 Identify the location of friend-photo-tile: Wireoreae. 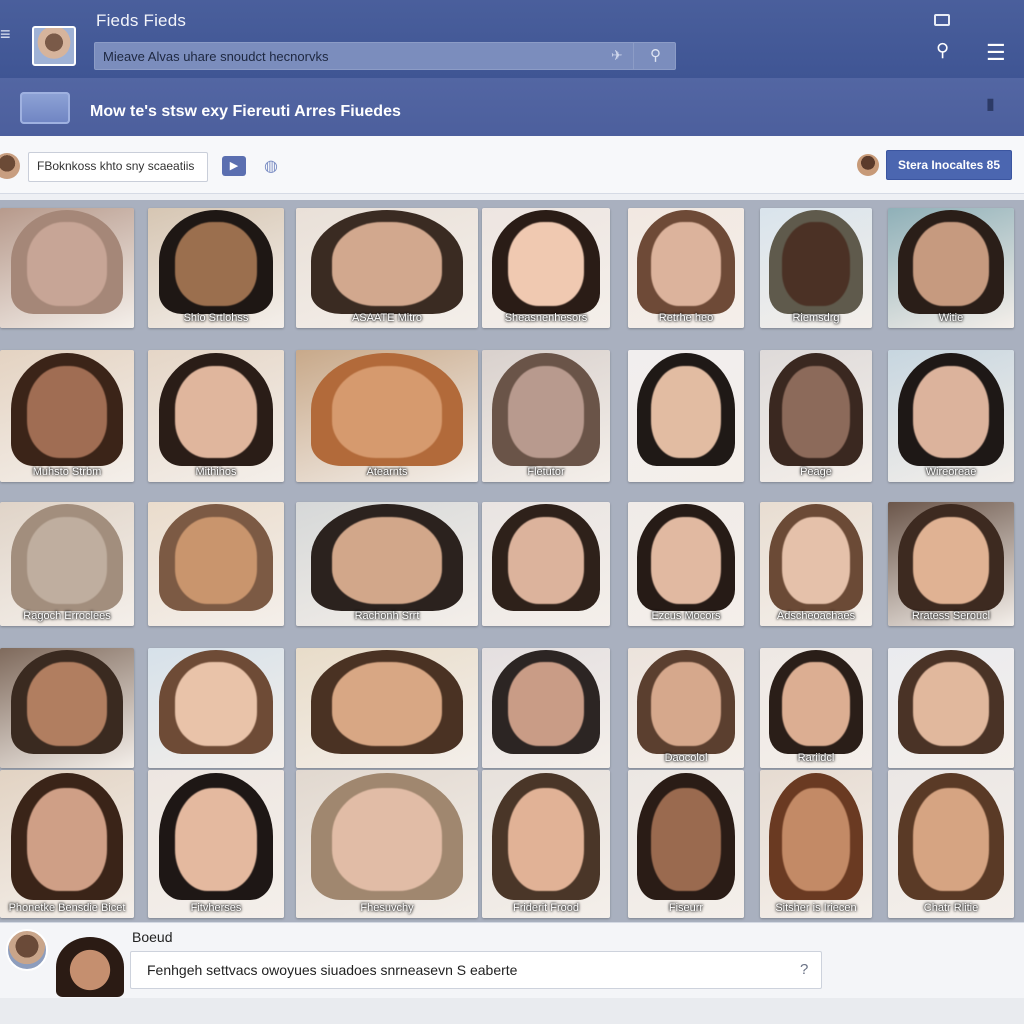
(951, 416).